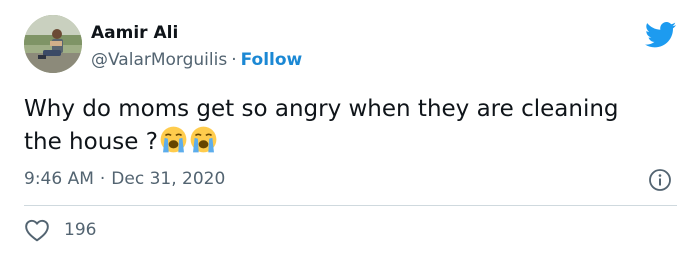 The width and height of the screenshot is (700, 257). What do you see at coordinates (159, 60) in the screenshot?
I see `user-handle: @ValarMorguilis` at bounding box center [159, 60].